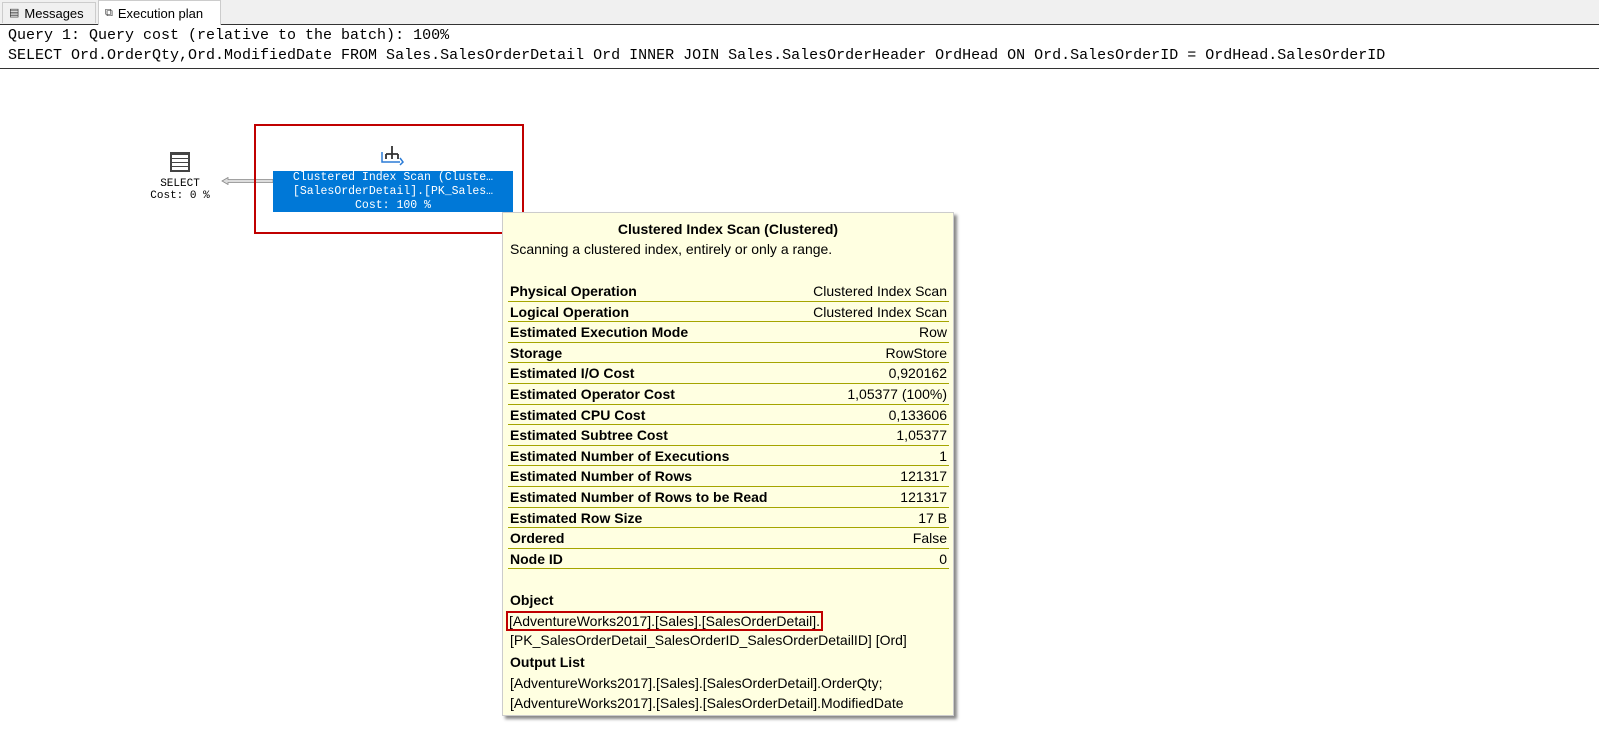 The height and width of the screenshot is (741, 1599). I want to click on property-row: Estimated I/O Cost 0,920162, so click(728, 373).